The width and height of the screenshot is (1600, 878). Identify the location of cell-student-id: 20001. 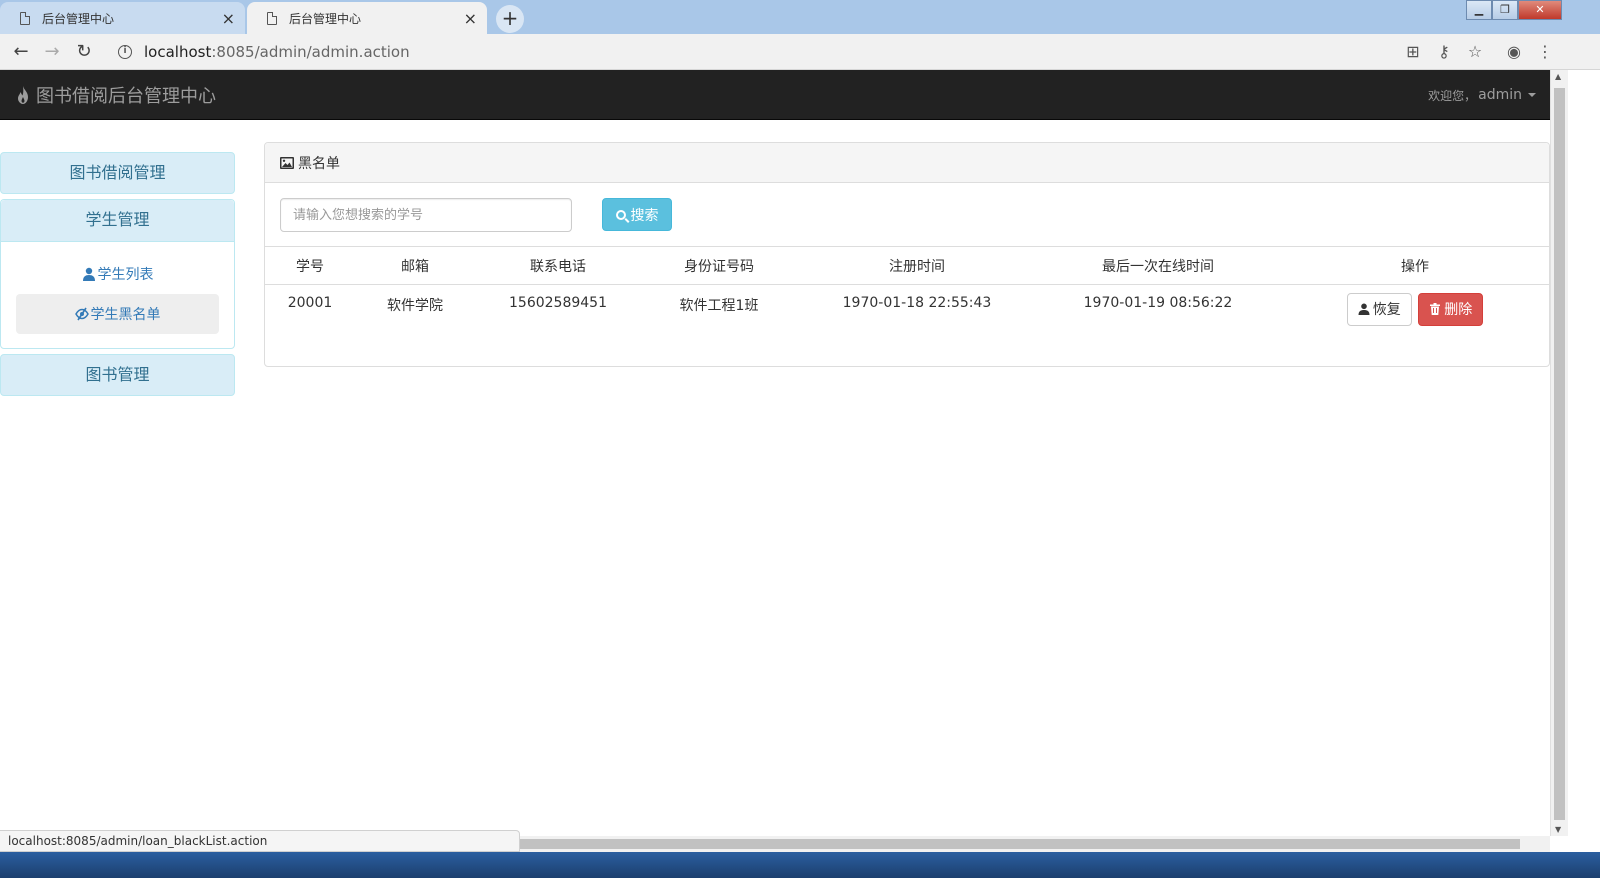
(310, 302).